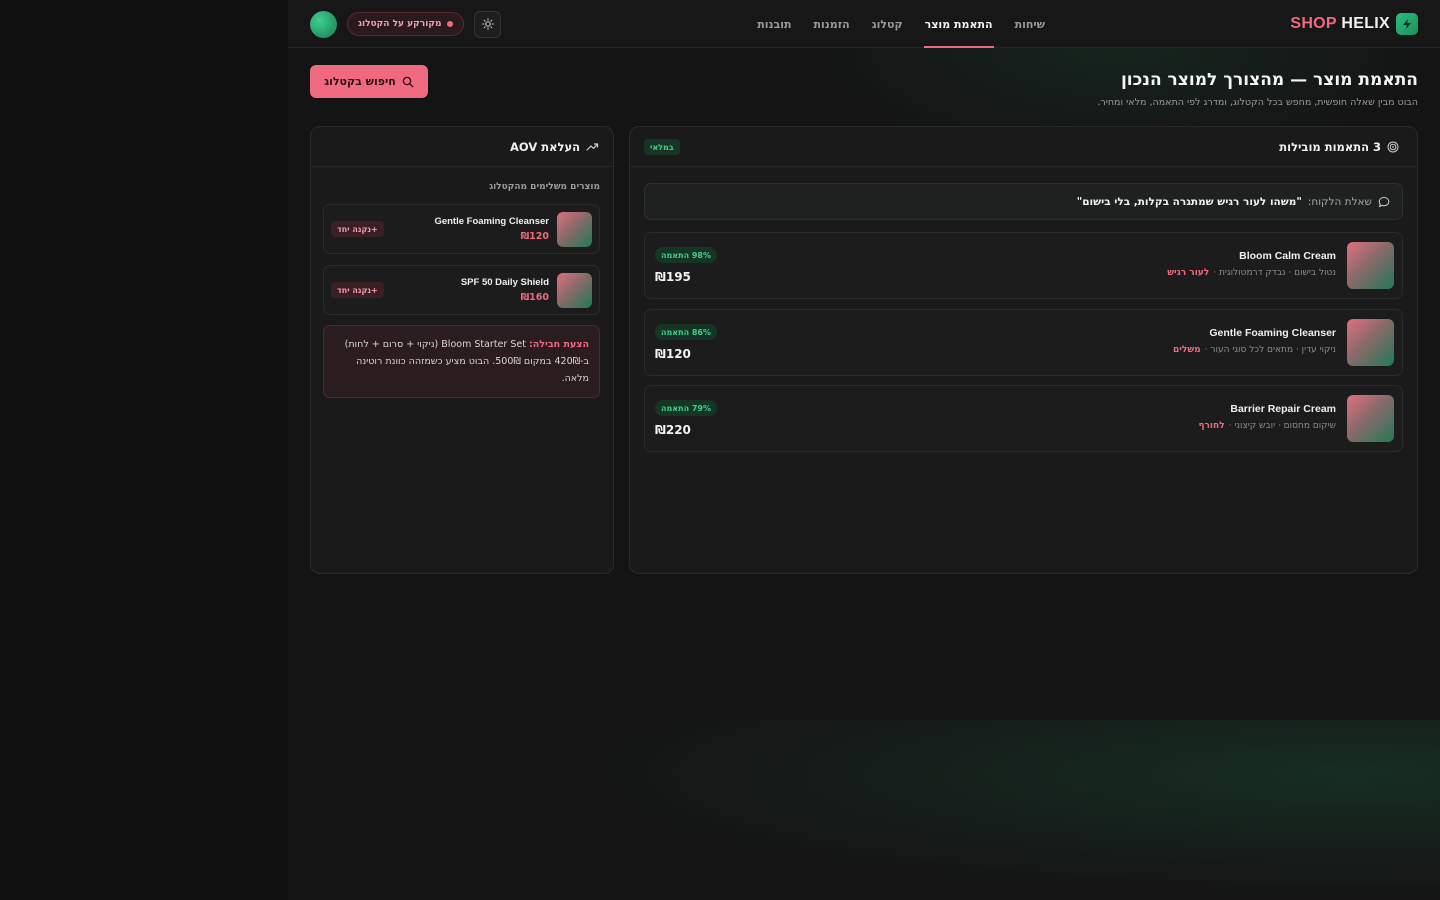 This screenshot has width=1440, height=900. I want to click on product-name: Bloom Calm Cream, so click(1287, 256).